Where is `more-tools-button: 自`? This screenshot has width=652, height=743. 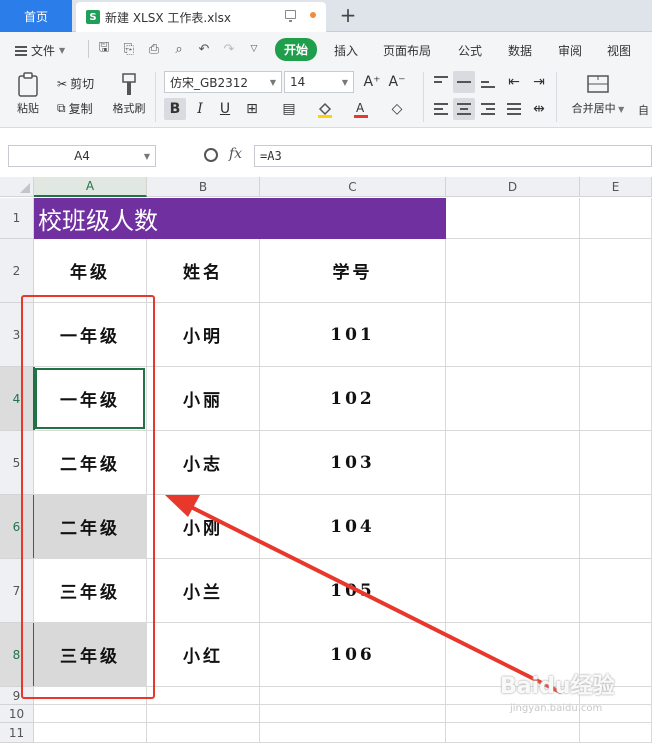
more-tools-button: 自 is located at coordinates (643, 110).